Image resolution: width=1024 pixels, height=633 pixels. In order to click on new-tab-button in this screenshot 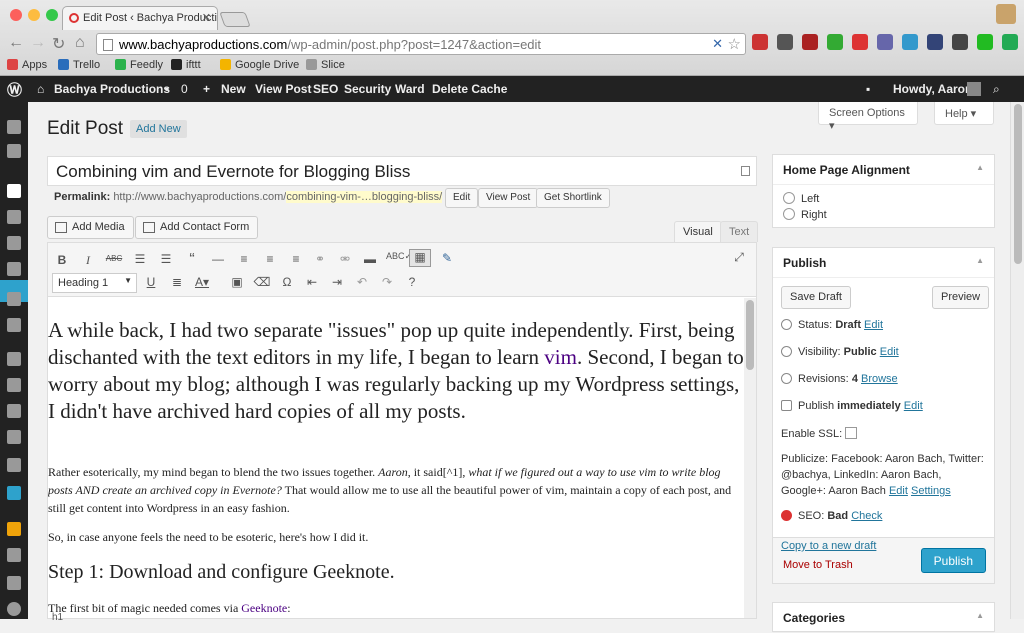, I will do `click(235, 19)`.